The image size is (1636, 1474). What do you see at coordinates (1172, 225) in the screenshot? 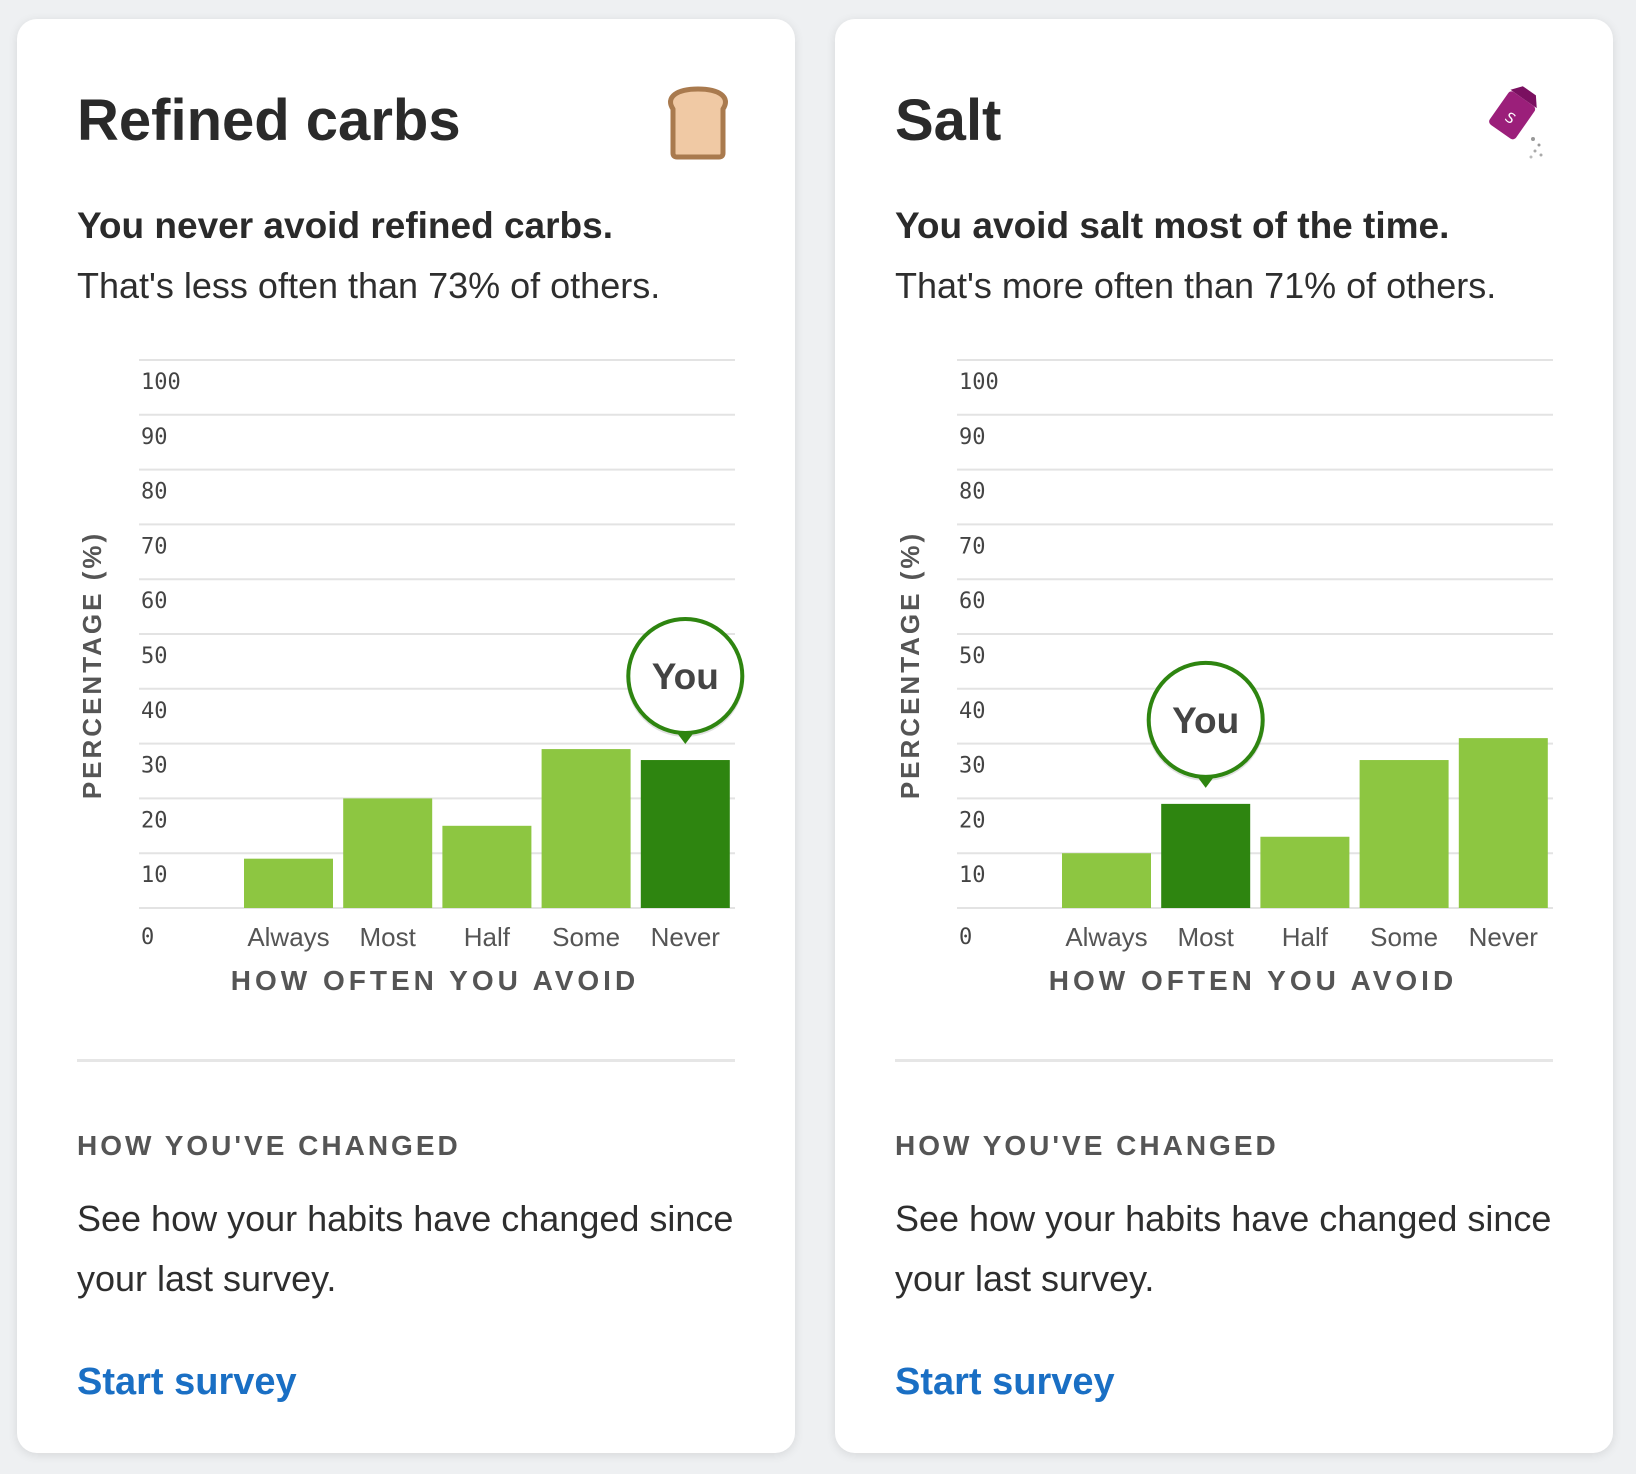
I see `headline: You avoid salt most of the time.` at bounding box center [1172, 225].